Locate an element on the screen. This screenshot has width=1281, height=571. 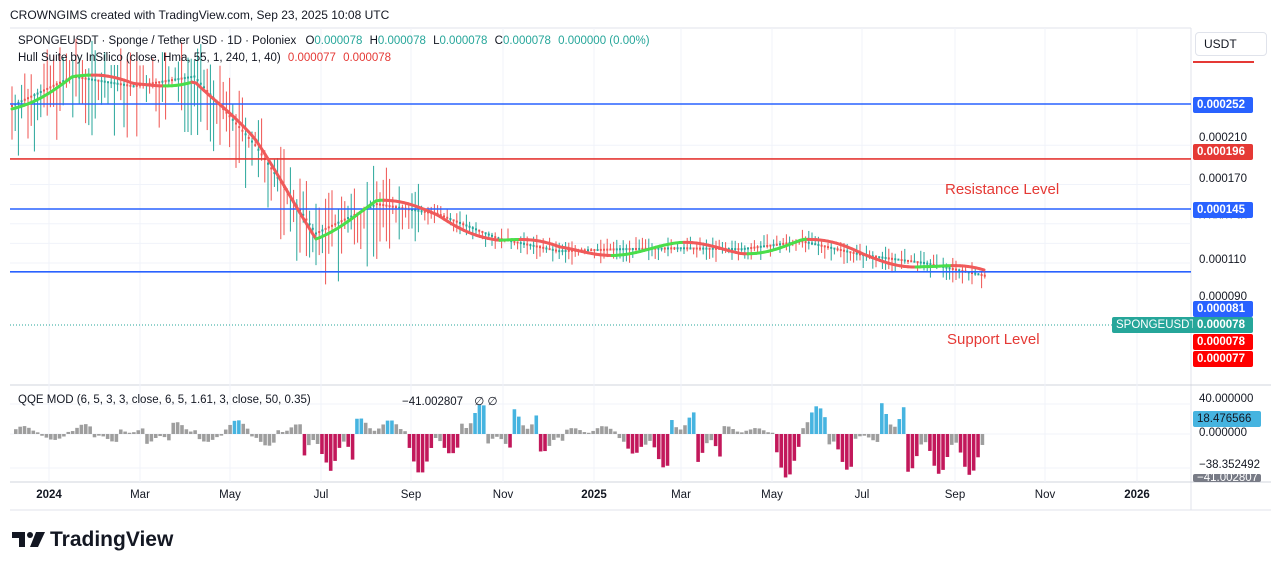
qqe-tick-zero: 0.000000 is located at coordinates (1223, 433).